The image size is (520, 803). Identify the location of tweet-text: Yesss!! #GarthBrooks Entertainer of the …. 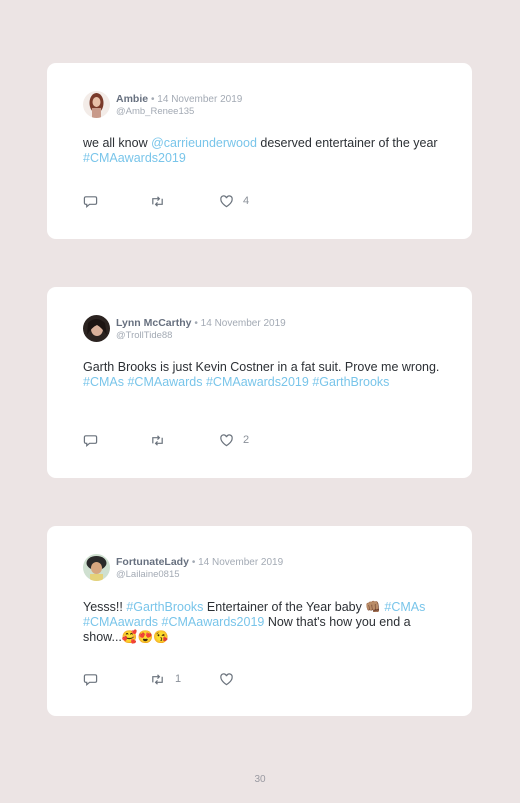
(263, 622).